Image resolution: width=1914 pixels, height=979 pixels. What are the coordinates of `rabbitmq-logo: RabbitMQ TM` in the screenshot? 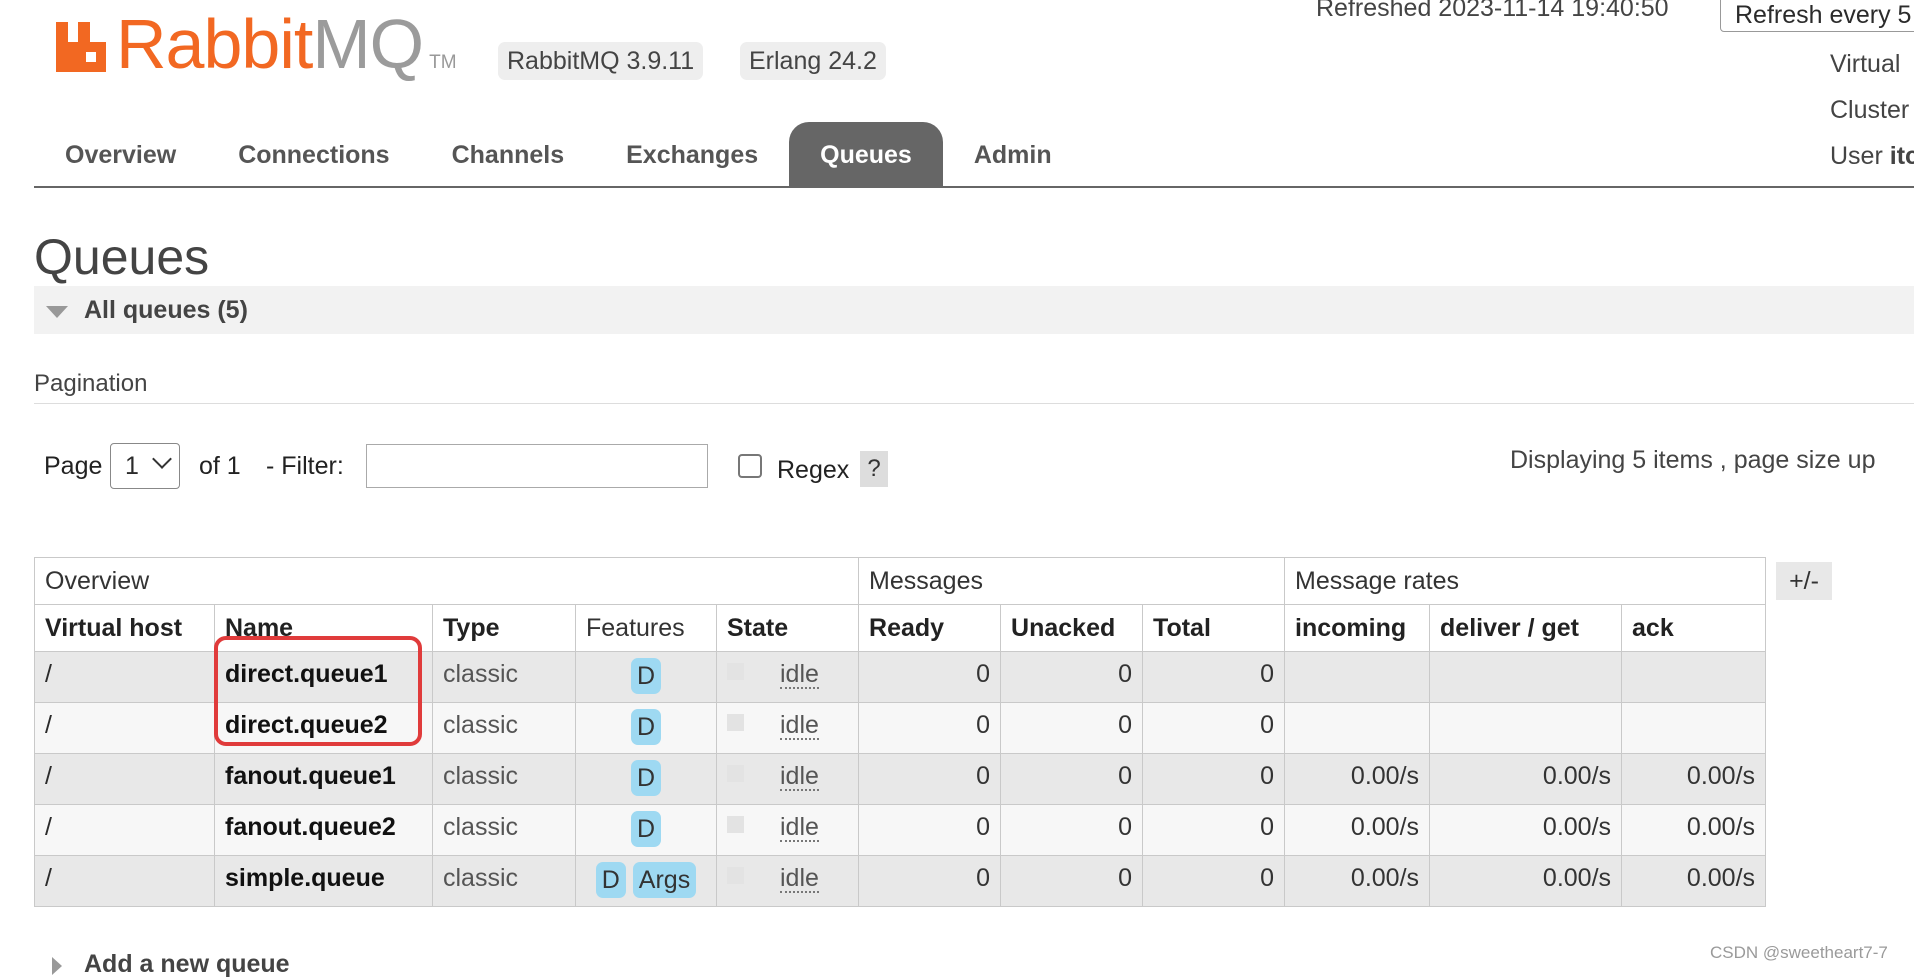 It's located at (254, 44).